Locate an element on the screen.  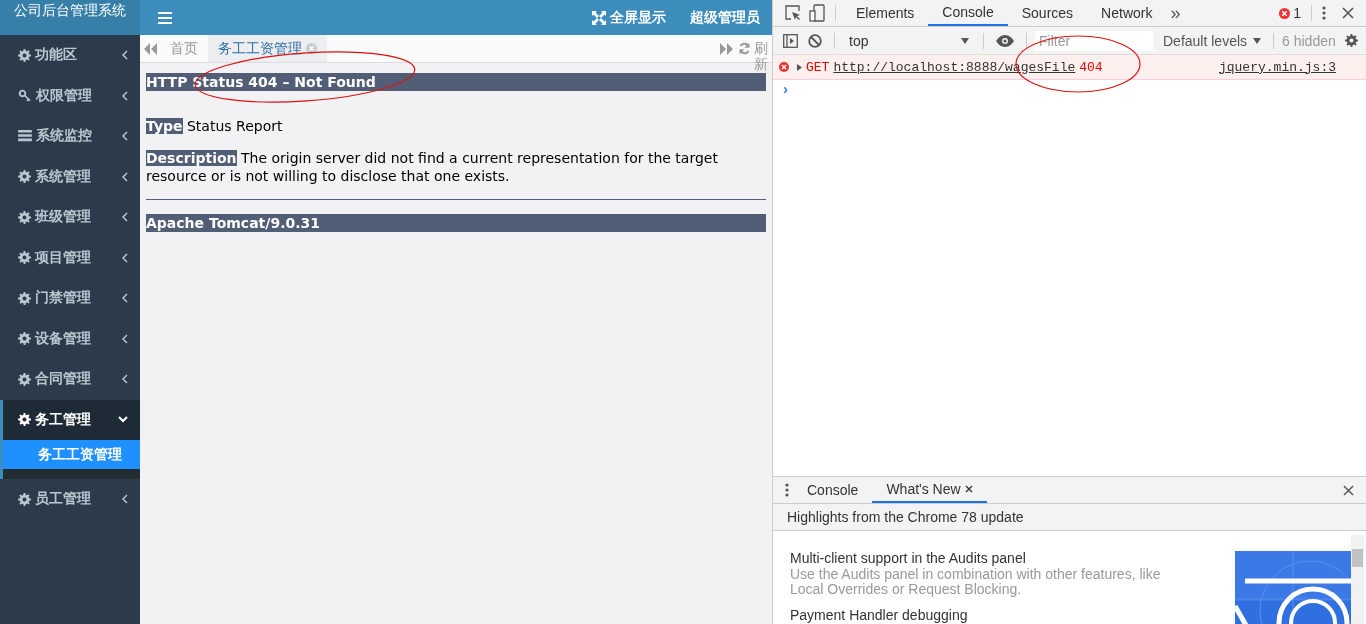
error-detail: Description The origin server did not find a current representation for the target resource or is not willing to disclose that one exists. is located at coordinates (432, 167).